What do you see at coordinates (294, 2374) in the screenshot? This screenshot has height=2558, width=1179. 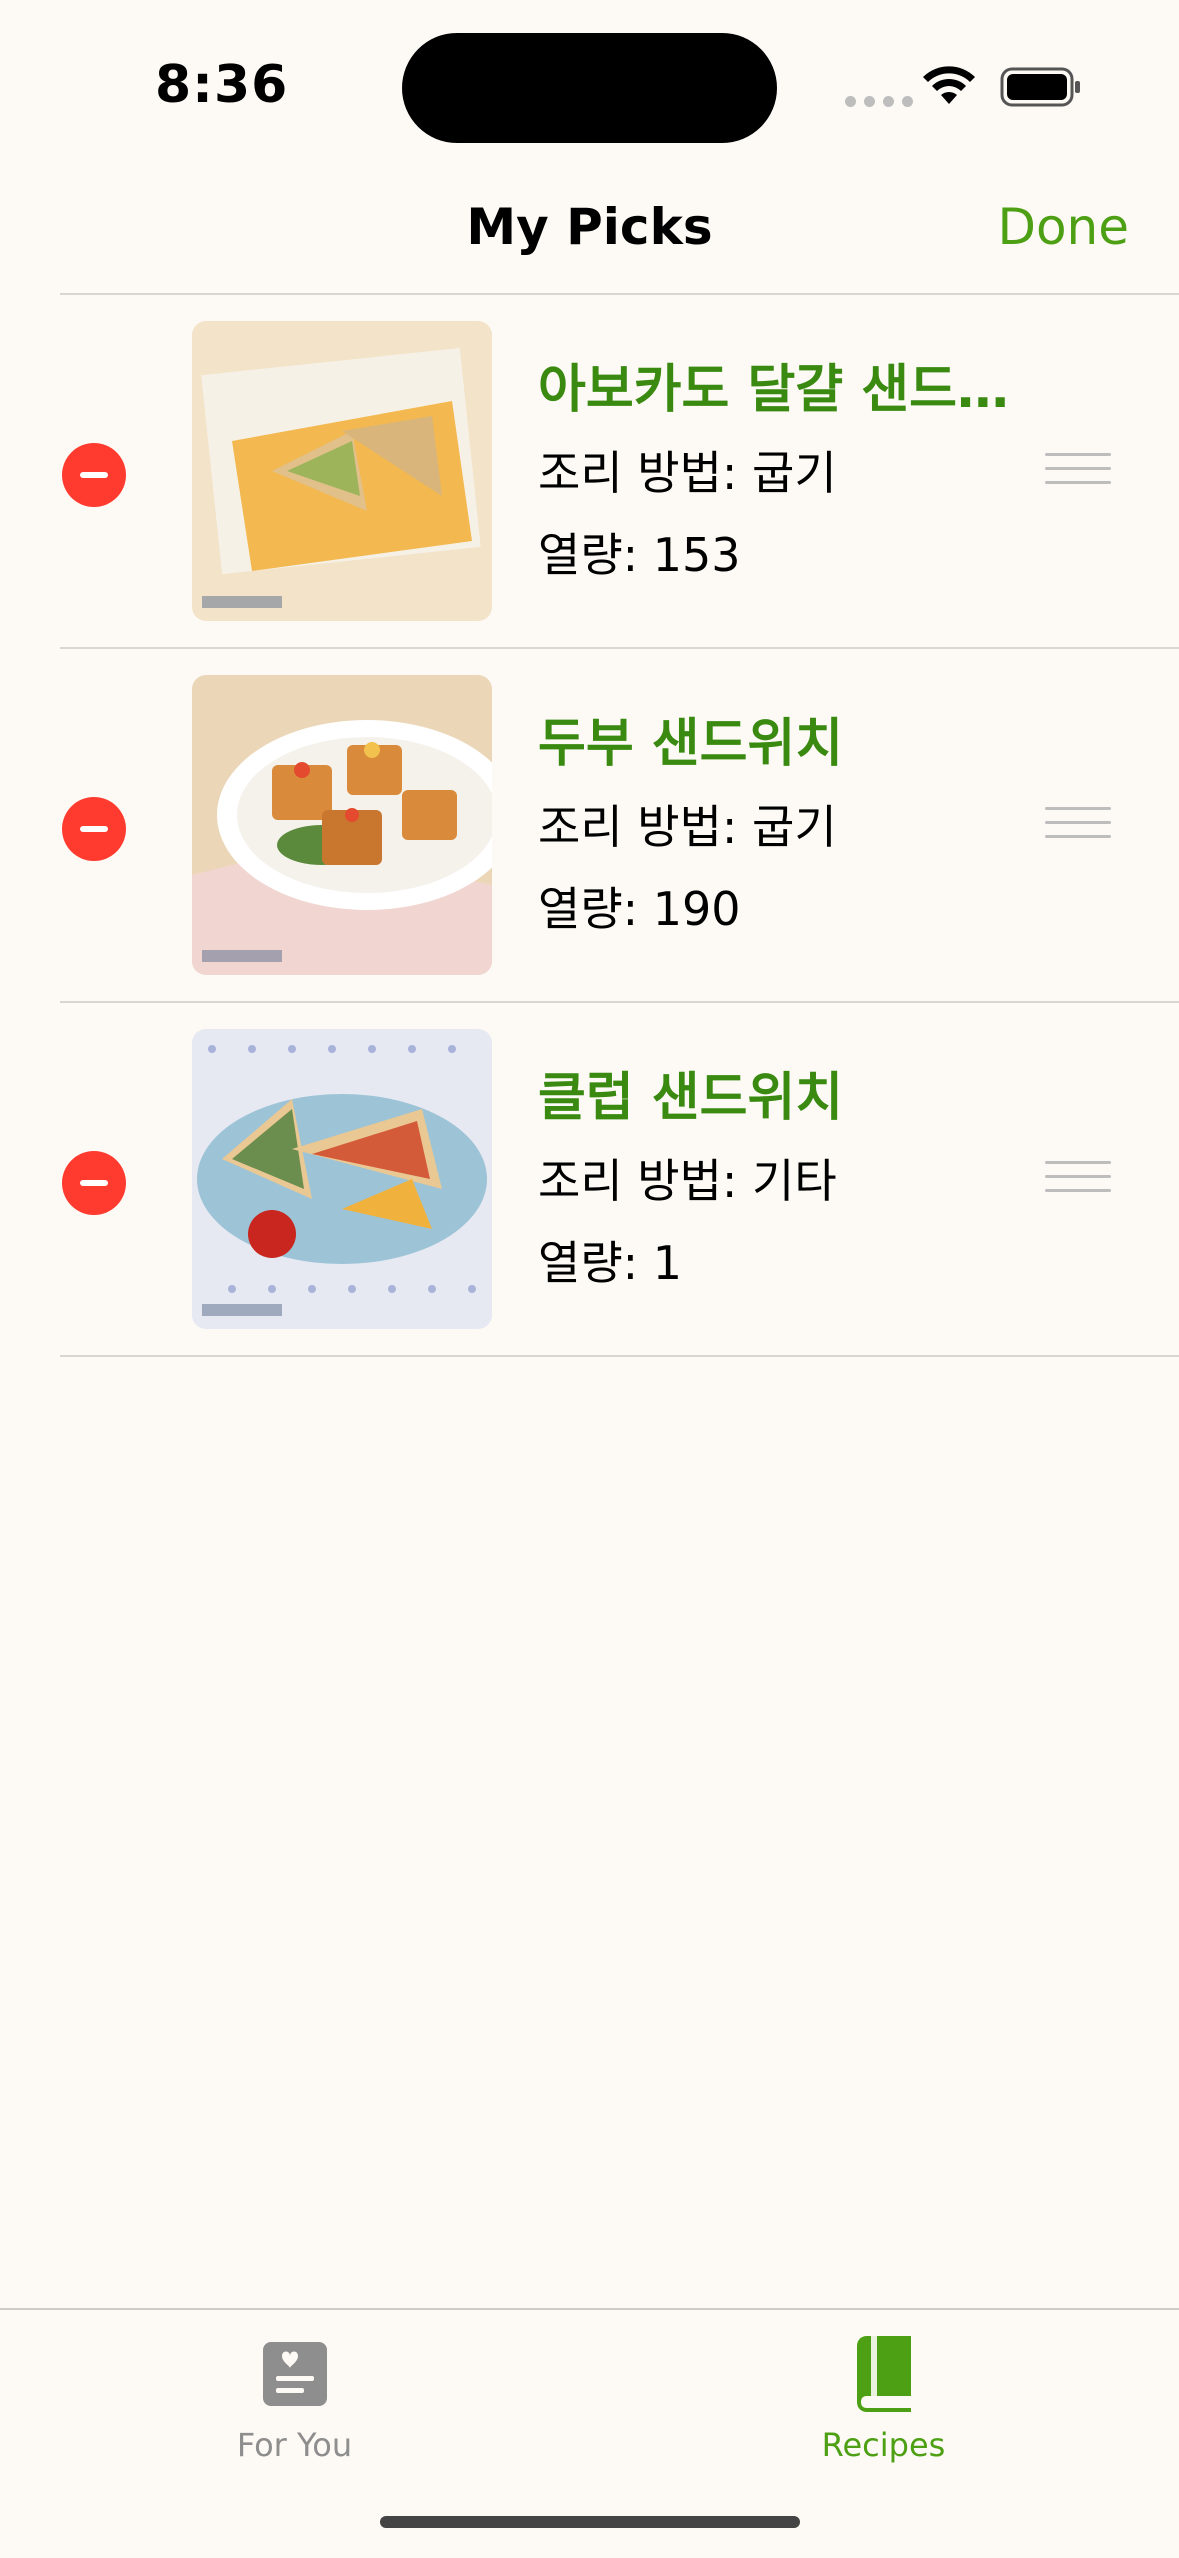 I see `heart-list-icon` at bounding box center [294, 2374].